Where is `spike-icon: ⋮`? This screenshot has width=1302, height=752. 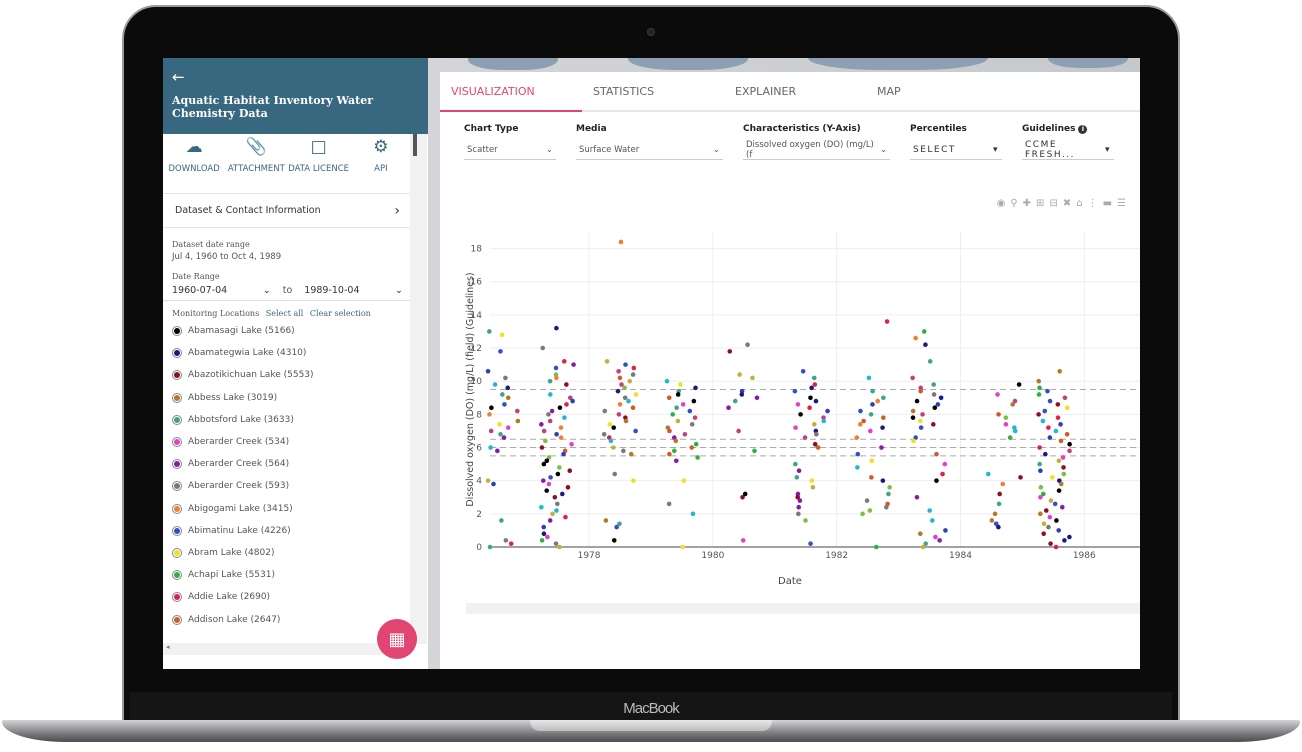
spike-icon: ⋮ is located at coordinates (1093, 203).